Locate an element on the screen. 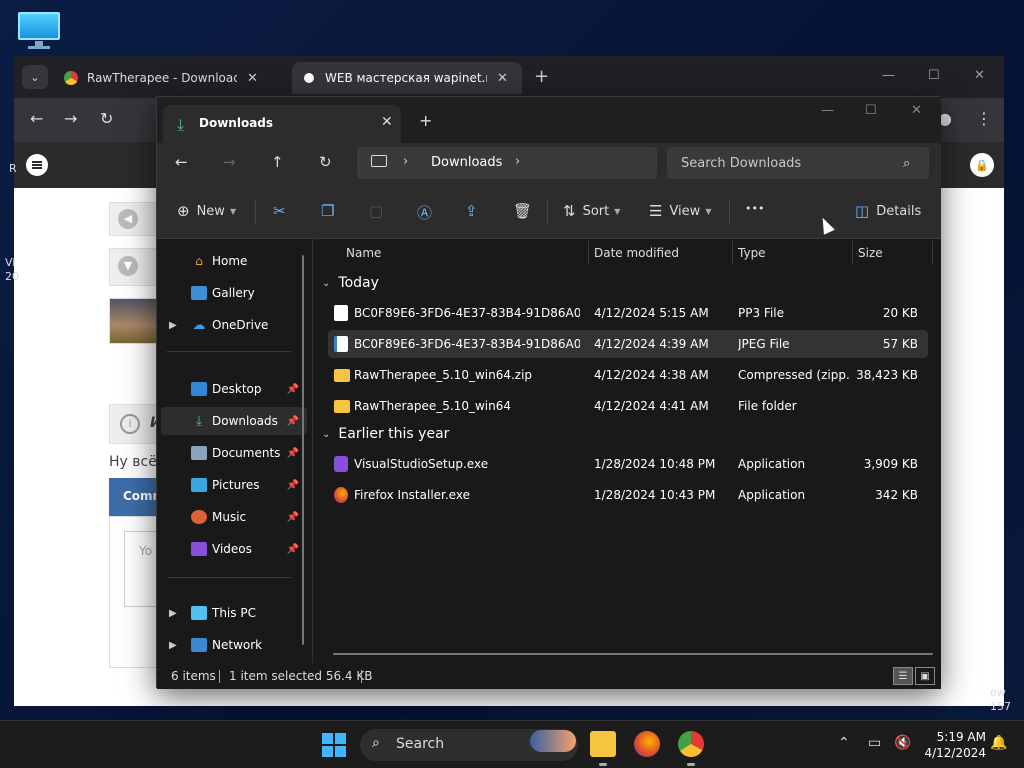 This screenshot has width=1024, height=768. delete-button: 🗑 is located at coordinates (526, 211).